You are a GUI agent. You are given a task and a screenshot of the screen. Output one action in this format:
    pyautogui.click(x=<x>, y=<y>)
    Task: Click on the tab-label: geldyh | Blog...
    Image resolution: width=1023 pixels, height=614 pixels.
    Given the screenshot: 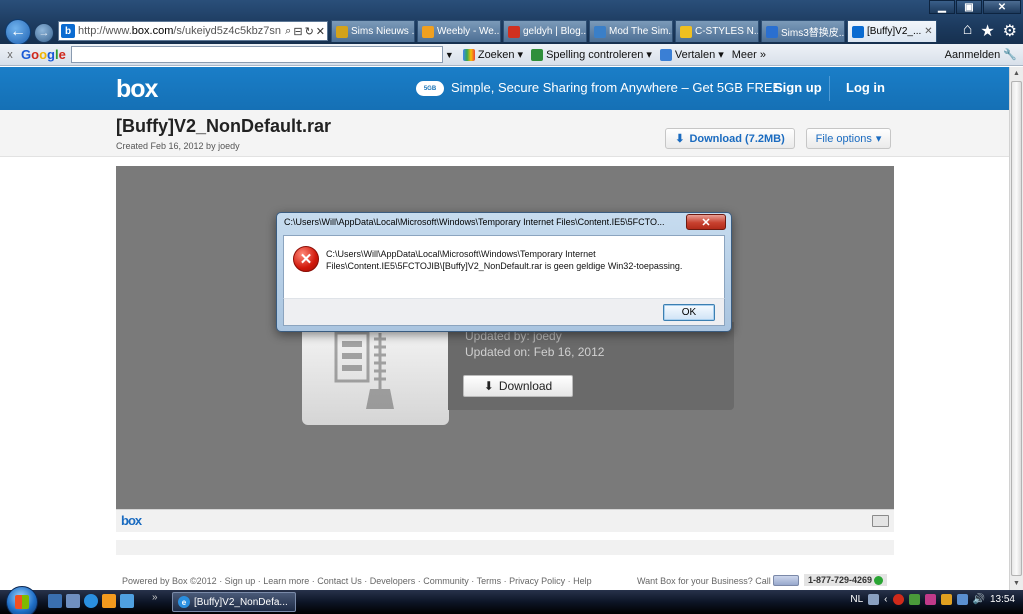 What is the action you would take?
    pyautogui.click(x=555, y=31)
    